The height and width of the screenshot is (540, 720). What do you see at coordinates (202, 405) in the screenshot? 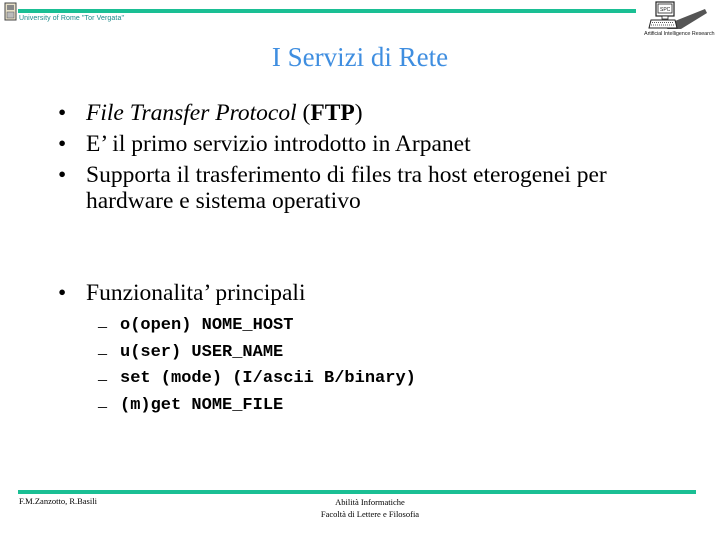
I see `command-text: (m)get NOME_FILE` at bounding box center [202, 405].